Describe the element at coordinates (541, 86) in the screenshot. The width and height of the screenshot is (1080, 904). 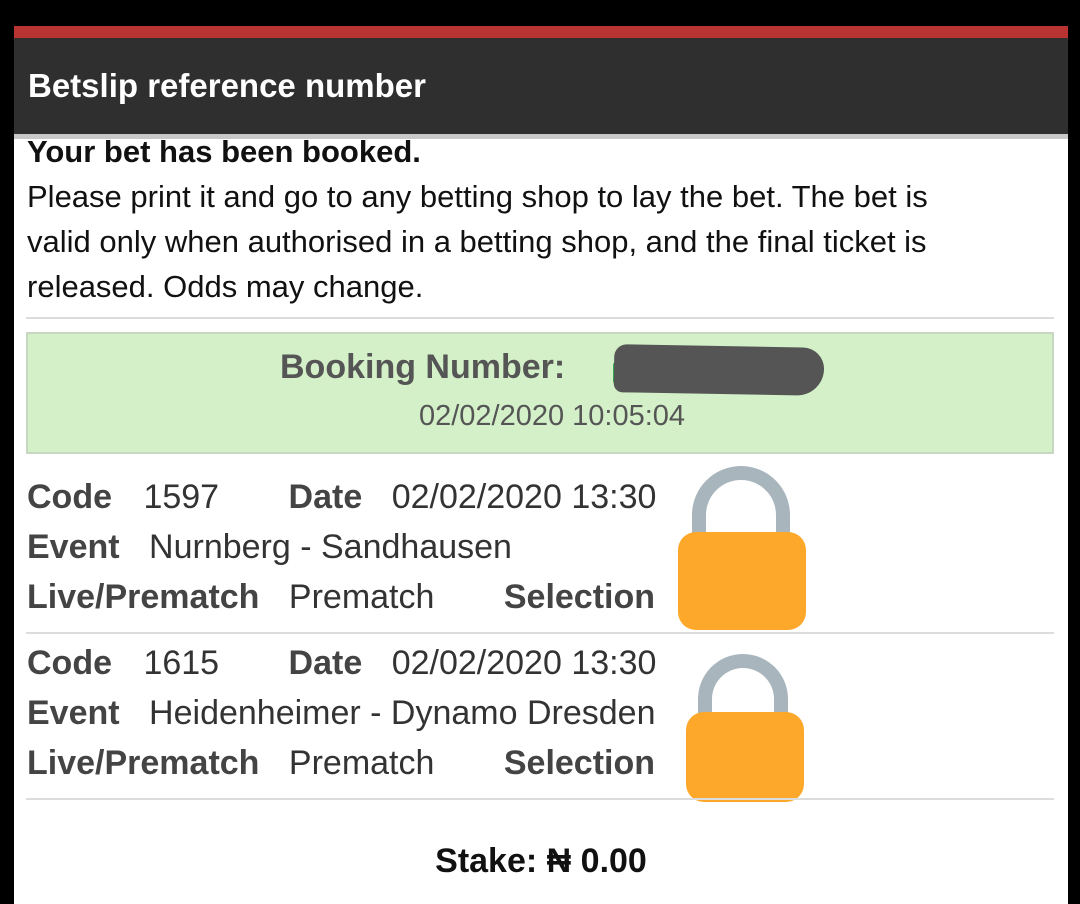
I see `page-title: Betslip reference number` at that location.